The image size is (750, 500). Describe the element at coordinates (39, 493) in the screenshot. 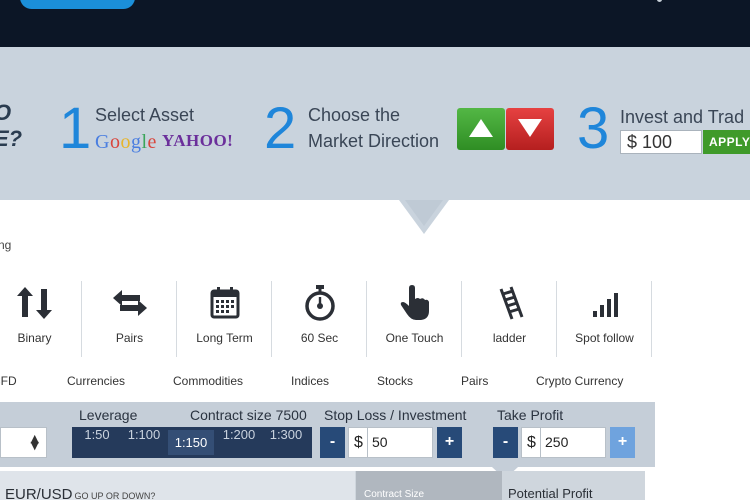

I see `asset-pair: EUR/USD` at that location.